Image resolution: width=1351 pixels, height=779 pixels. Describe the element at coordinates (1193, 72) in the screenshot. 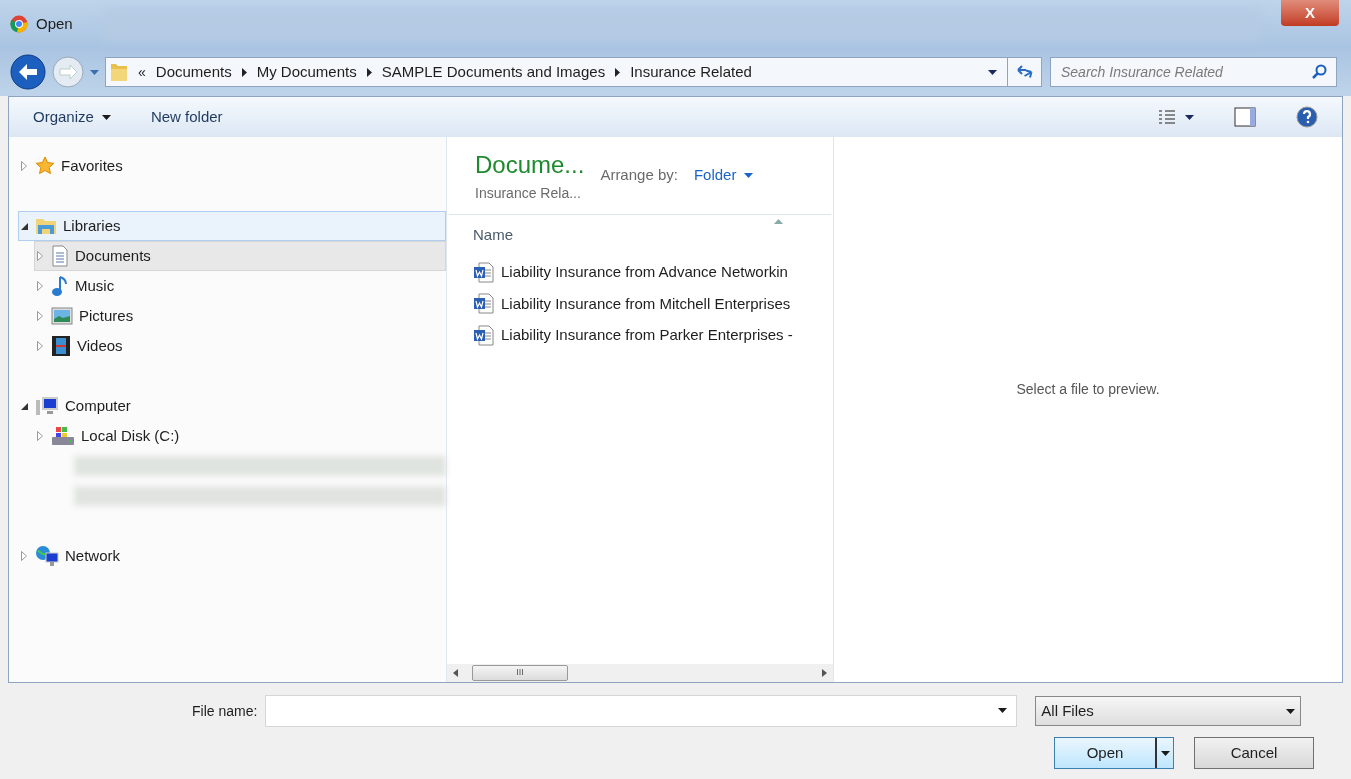

I see `search-field: Search Insurance Related` at that location.